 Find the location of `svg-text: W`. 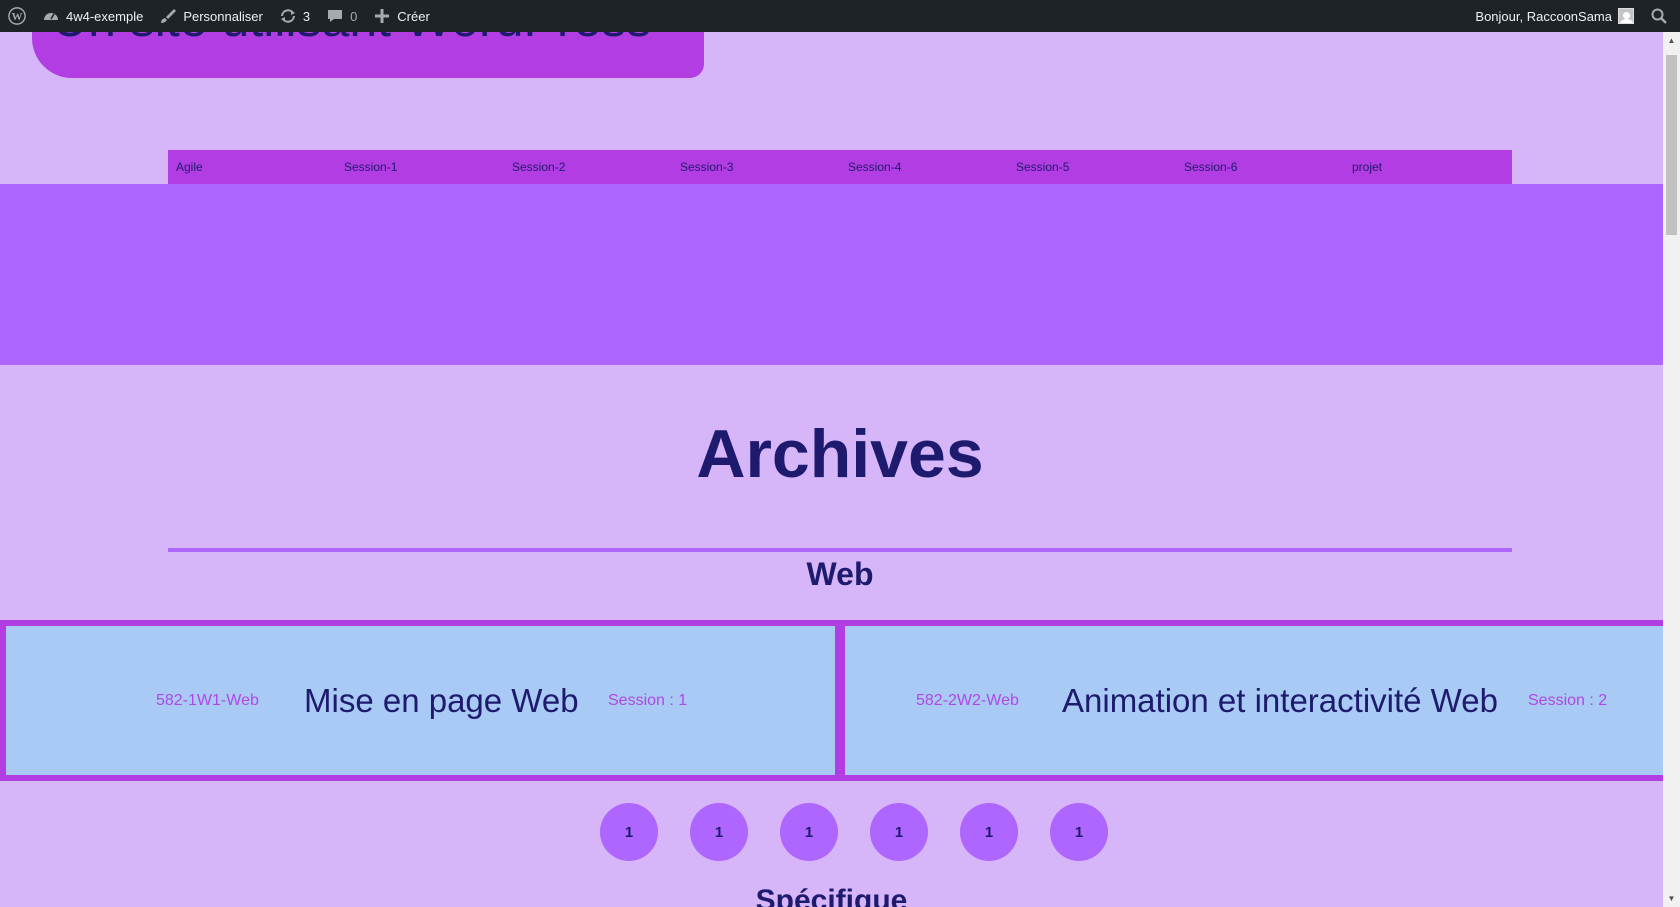

svg-text: W is located at coordinates (17, 17).